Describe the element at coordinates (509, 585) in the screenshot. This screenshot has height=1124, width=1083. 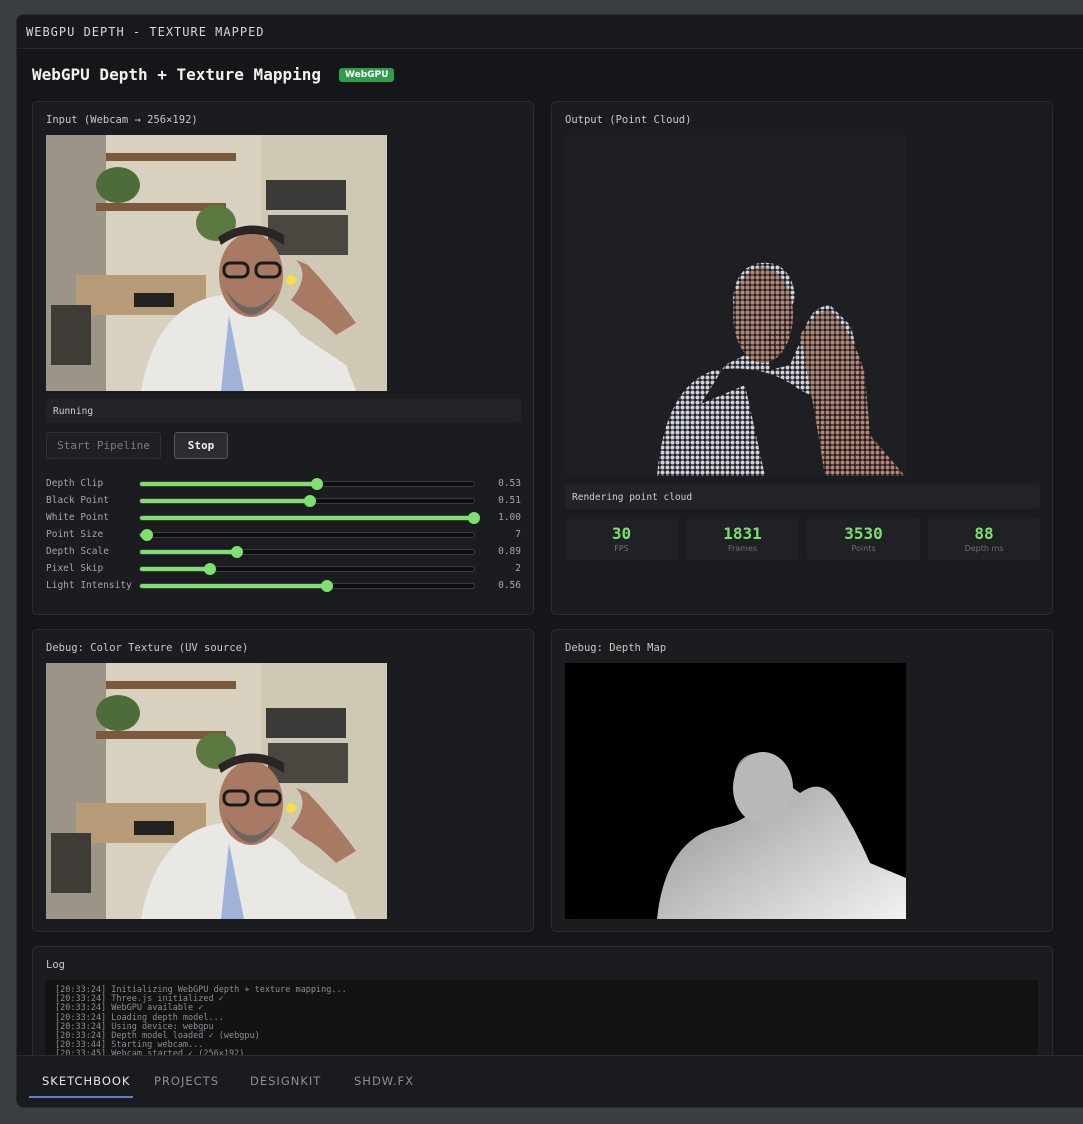
I see `slider-value: 0.56` at that location.